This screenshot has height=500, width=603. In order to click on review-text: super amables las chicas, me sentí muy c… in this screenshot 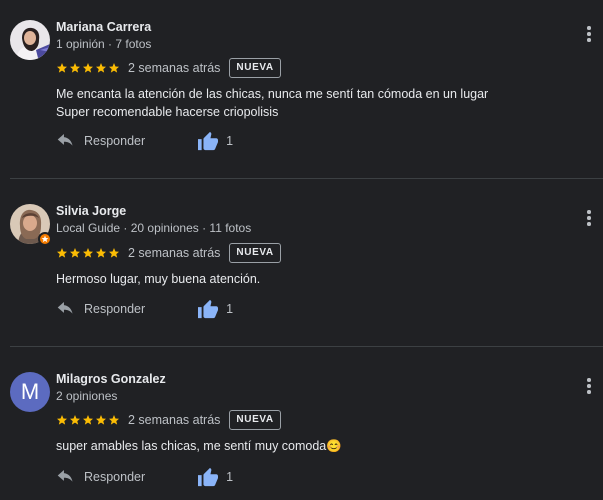, I will do `click(199, 446)`.